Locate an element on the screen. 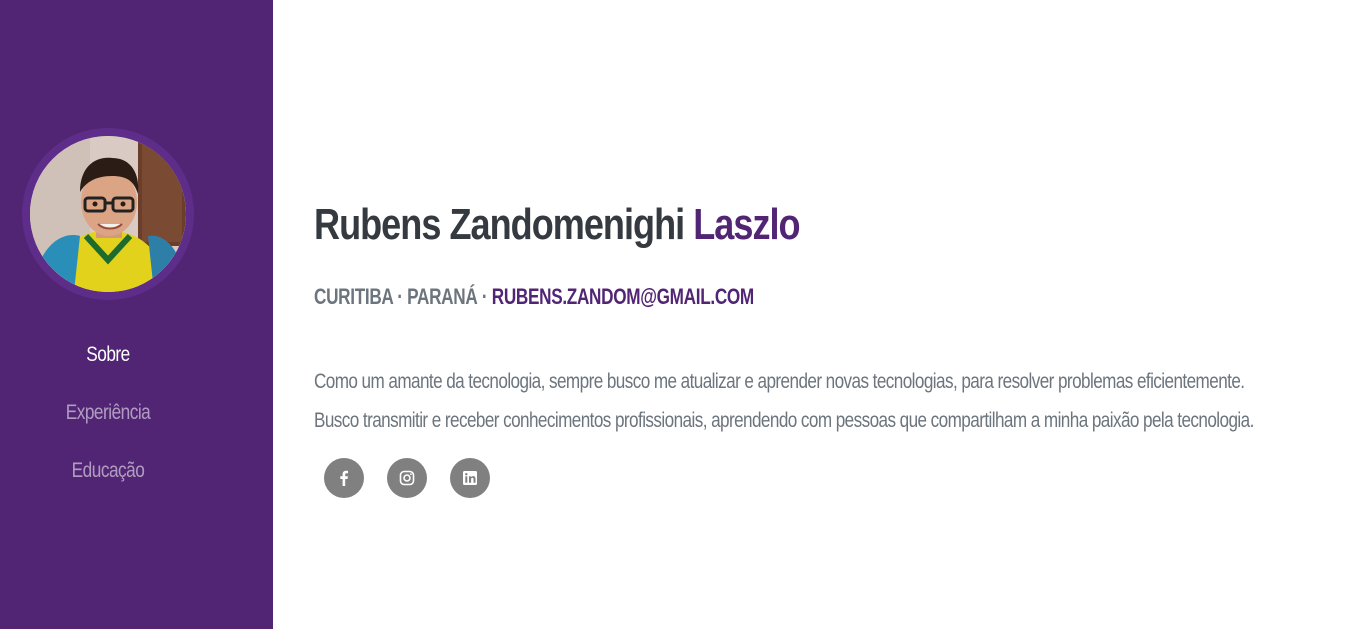 This screenshot has height=629, width=1366. social-links is located at coordinates (407, 478).